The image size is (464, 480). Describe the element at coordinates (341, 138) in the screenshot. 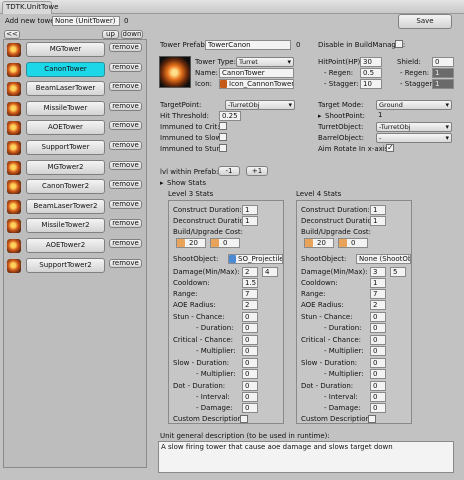

I see `barrel-object-label: BarrelObject:` at that location.